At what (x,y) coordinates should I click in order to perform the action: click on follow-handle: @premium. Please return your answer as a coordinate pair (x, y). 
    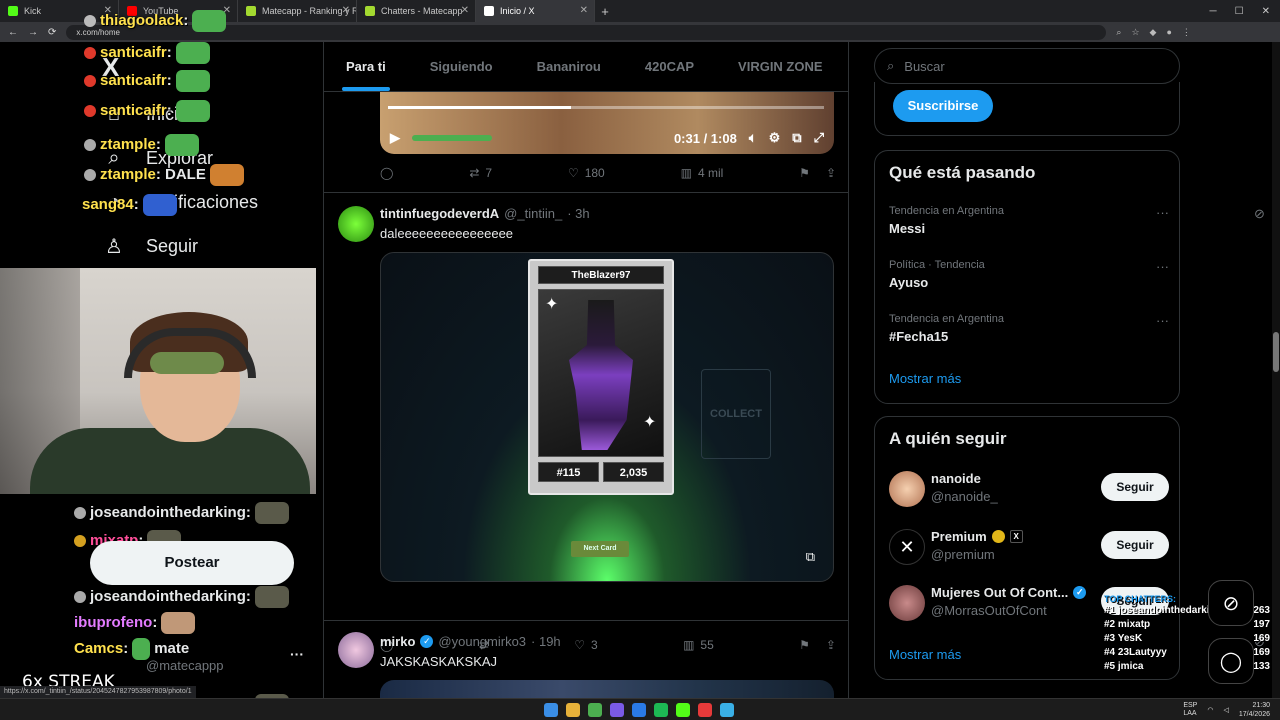
    Looking at the image, I should click on (963, 554).